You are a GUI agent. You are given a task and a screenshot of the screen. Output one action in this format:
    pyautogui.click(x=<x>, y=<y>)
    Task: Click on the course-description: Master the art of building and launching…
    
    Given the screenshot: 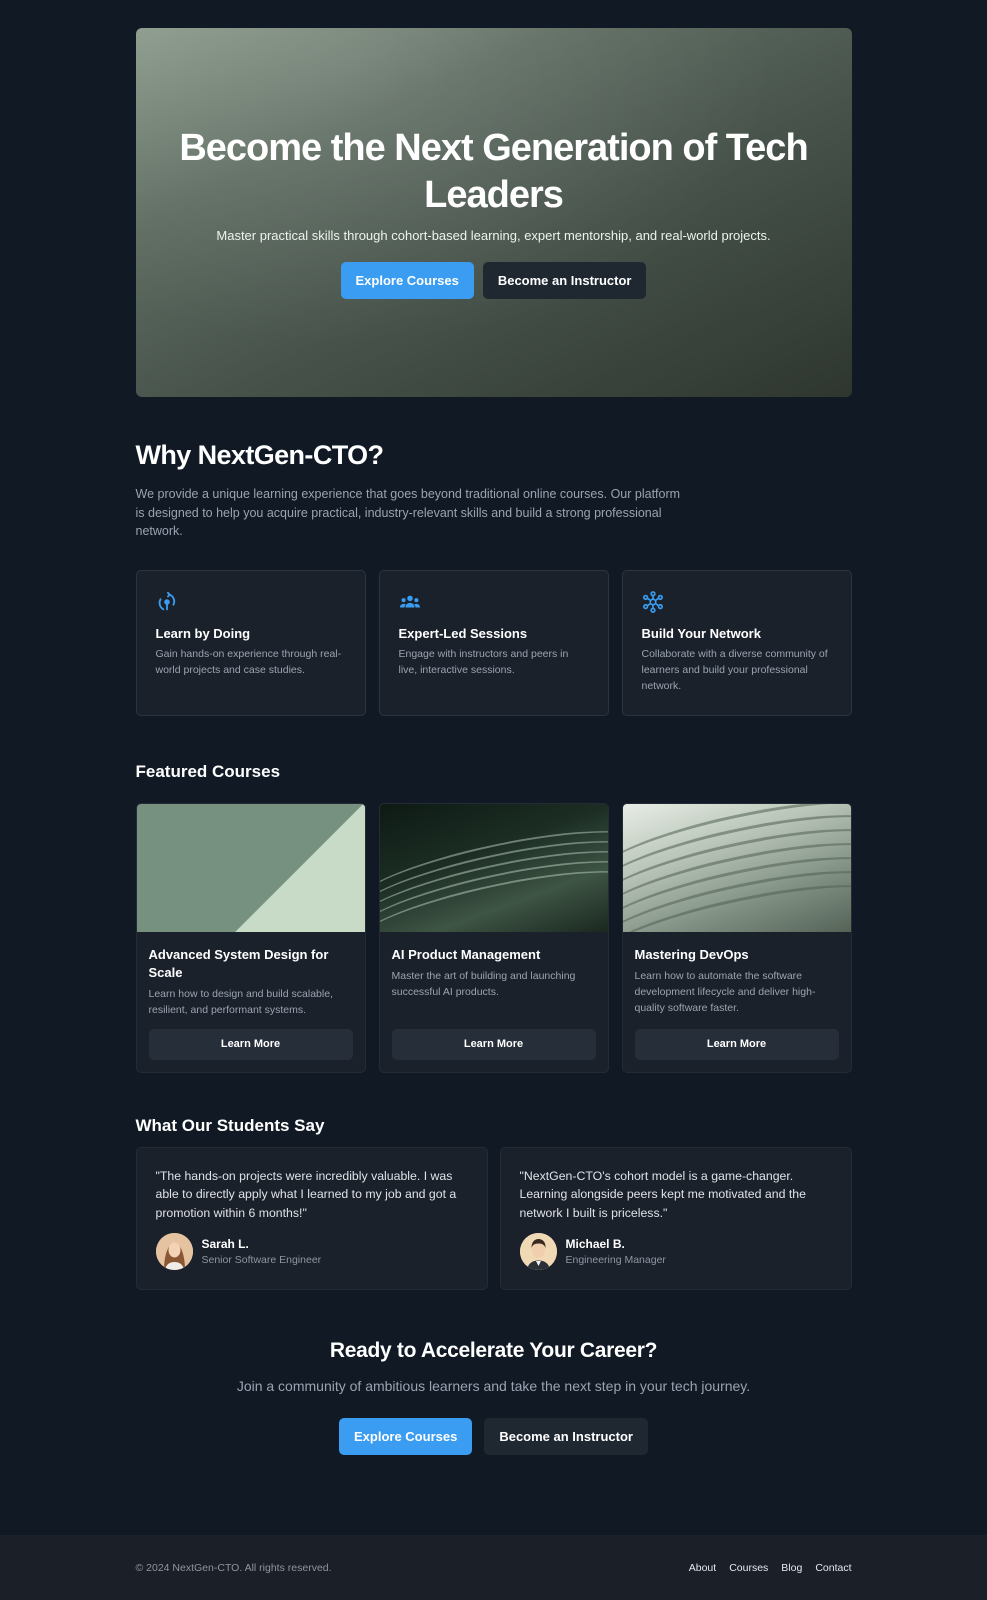 What is the action you would take?
    pyautogui.click(x=483, y=983)
    